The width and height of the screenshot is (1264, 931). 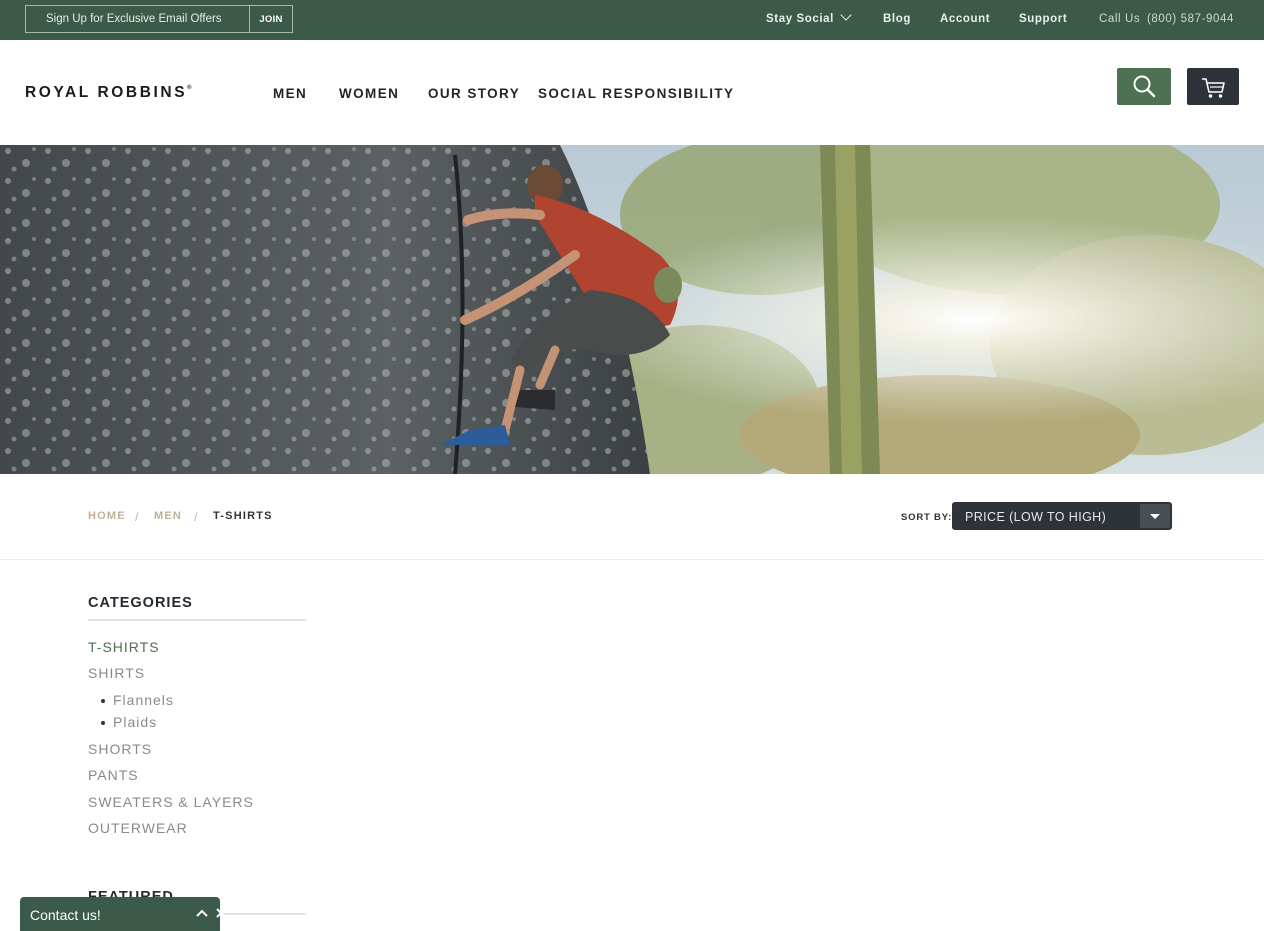 I want to click on category-shirts: SHIRTS, so click(x=116, y=673).